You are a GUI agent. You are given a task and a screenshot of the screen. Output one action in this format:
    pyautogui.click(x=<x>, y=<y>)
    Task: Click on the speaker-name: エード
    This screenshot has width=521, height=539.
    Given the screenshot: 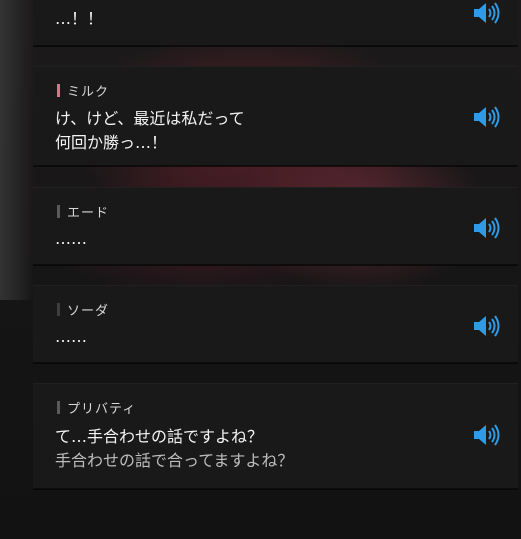 What is the action you would take?
    pyautogui.click(x=83, y=211)
    